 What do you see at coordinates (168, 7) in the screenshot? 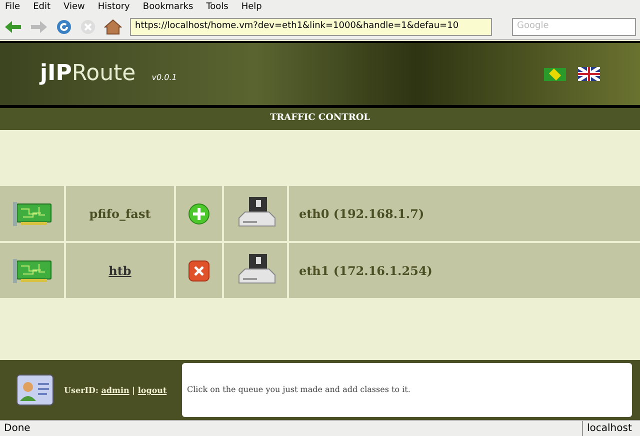
I see `menu-item: Bookmarks` at bounding box center [168, 7].